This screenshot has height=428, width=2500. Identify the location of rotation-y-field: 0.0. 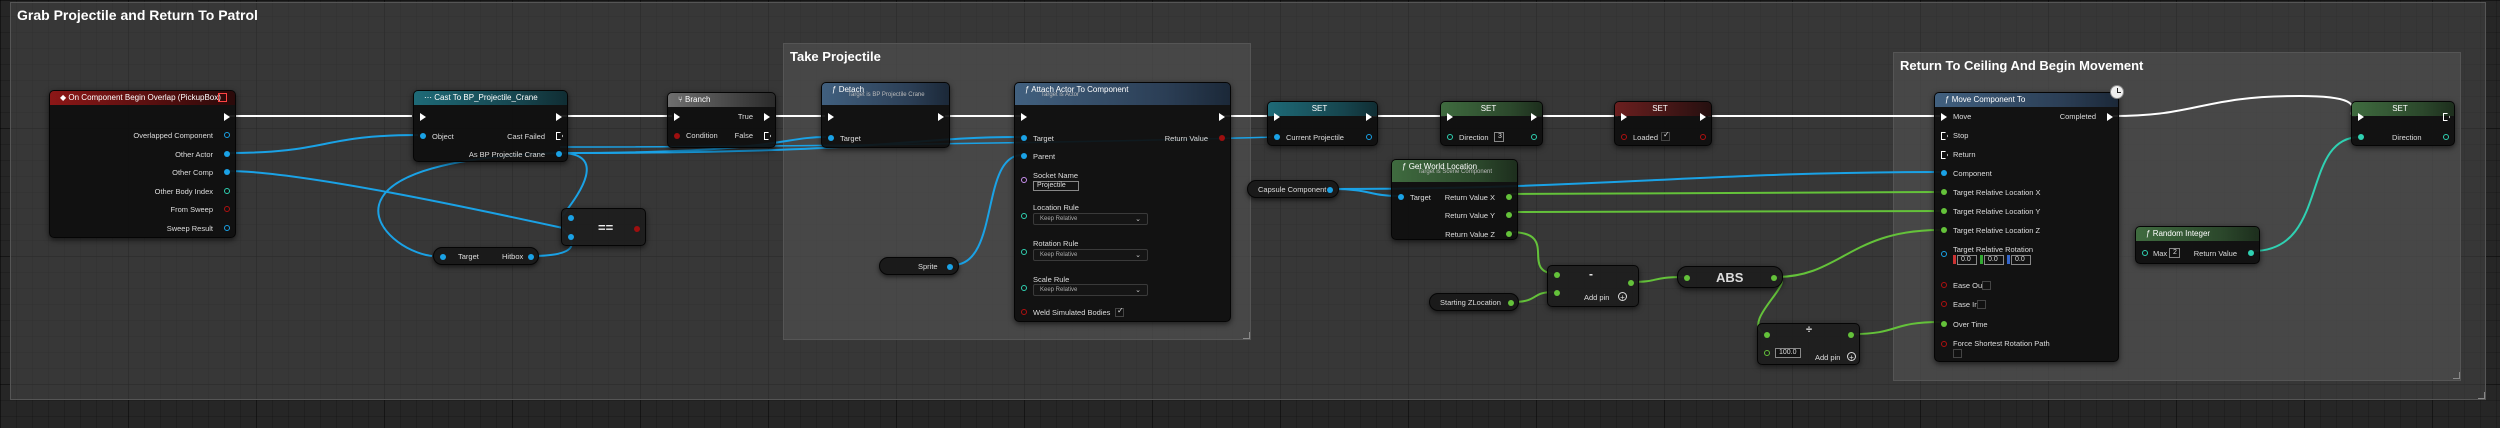
(1994, 260).